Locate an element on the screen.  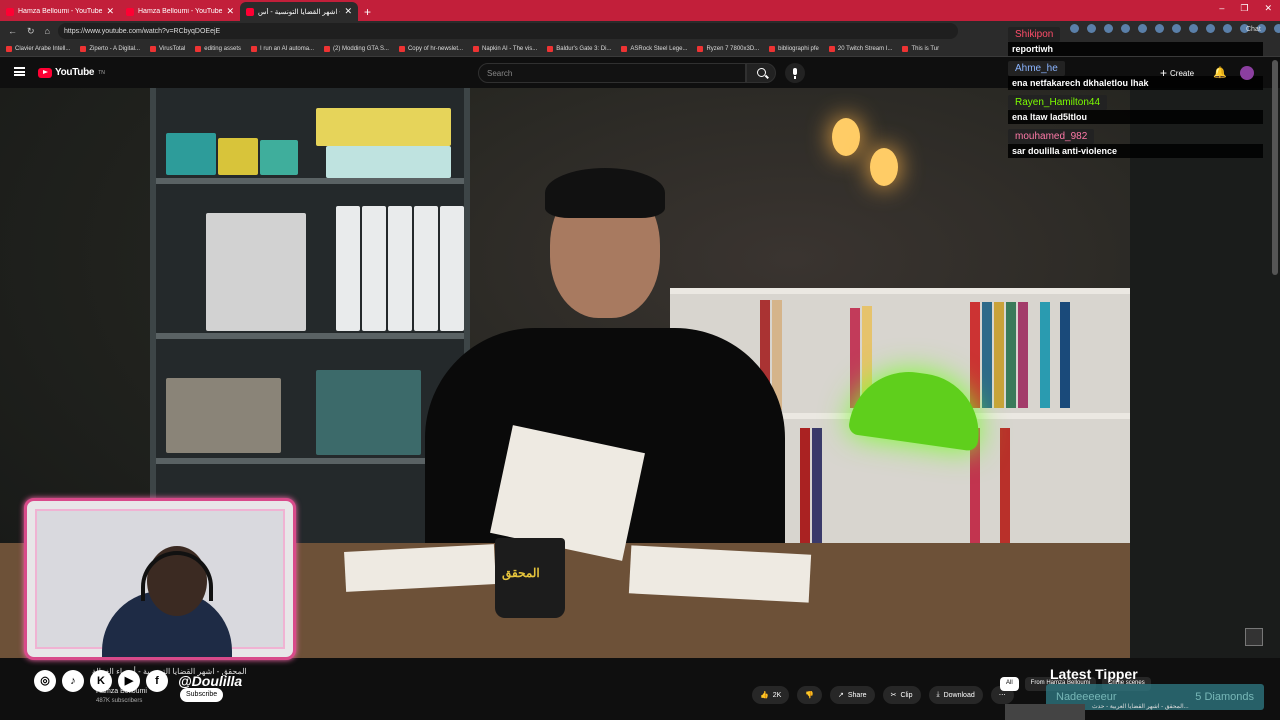
chat-text: reportiwh is located at coordinates (1135, 49).